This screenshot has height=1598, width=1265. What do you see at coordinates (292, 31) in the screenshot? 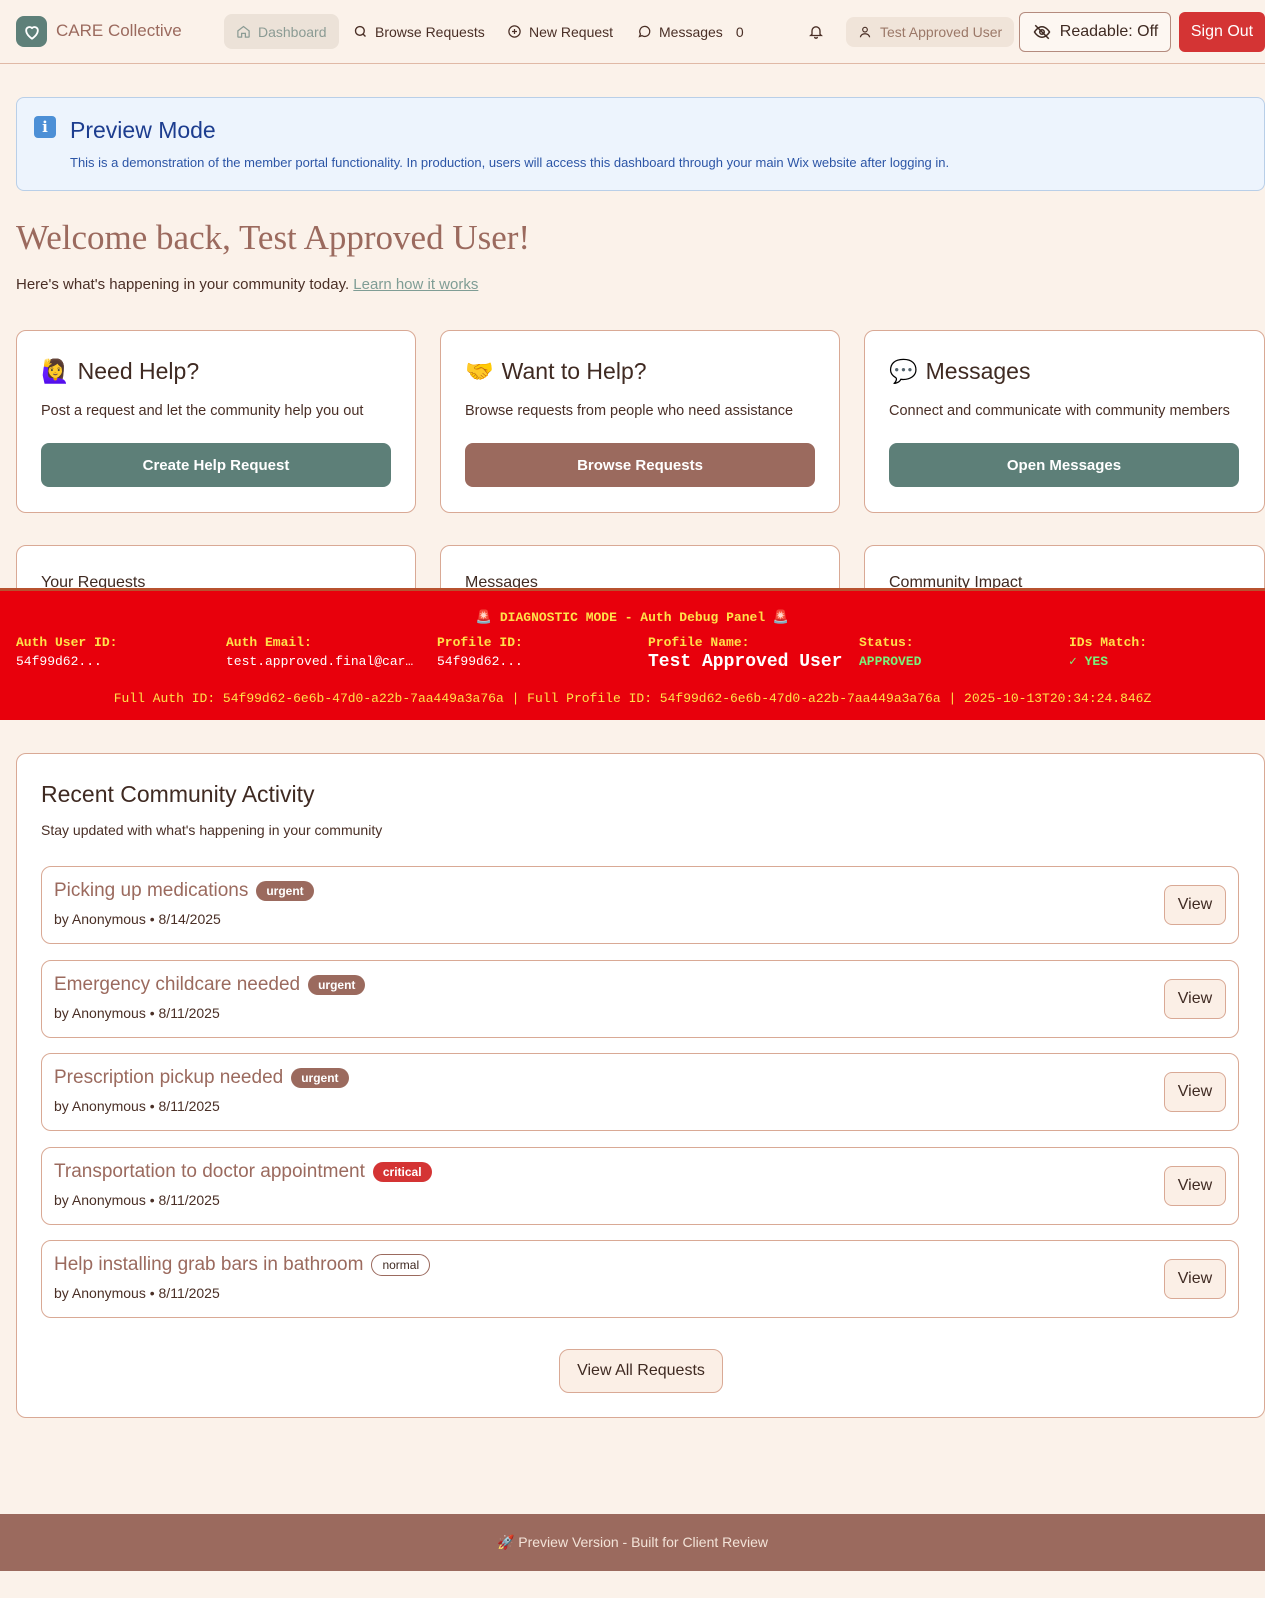
I see `nav-dashboard-label: Dashboard` at bounding box center [292, 31].